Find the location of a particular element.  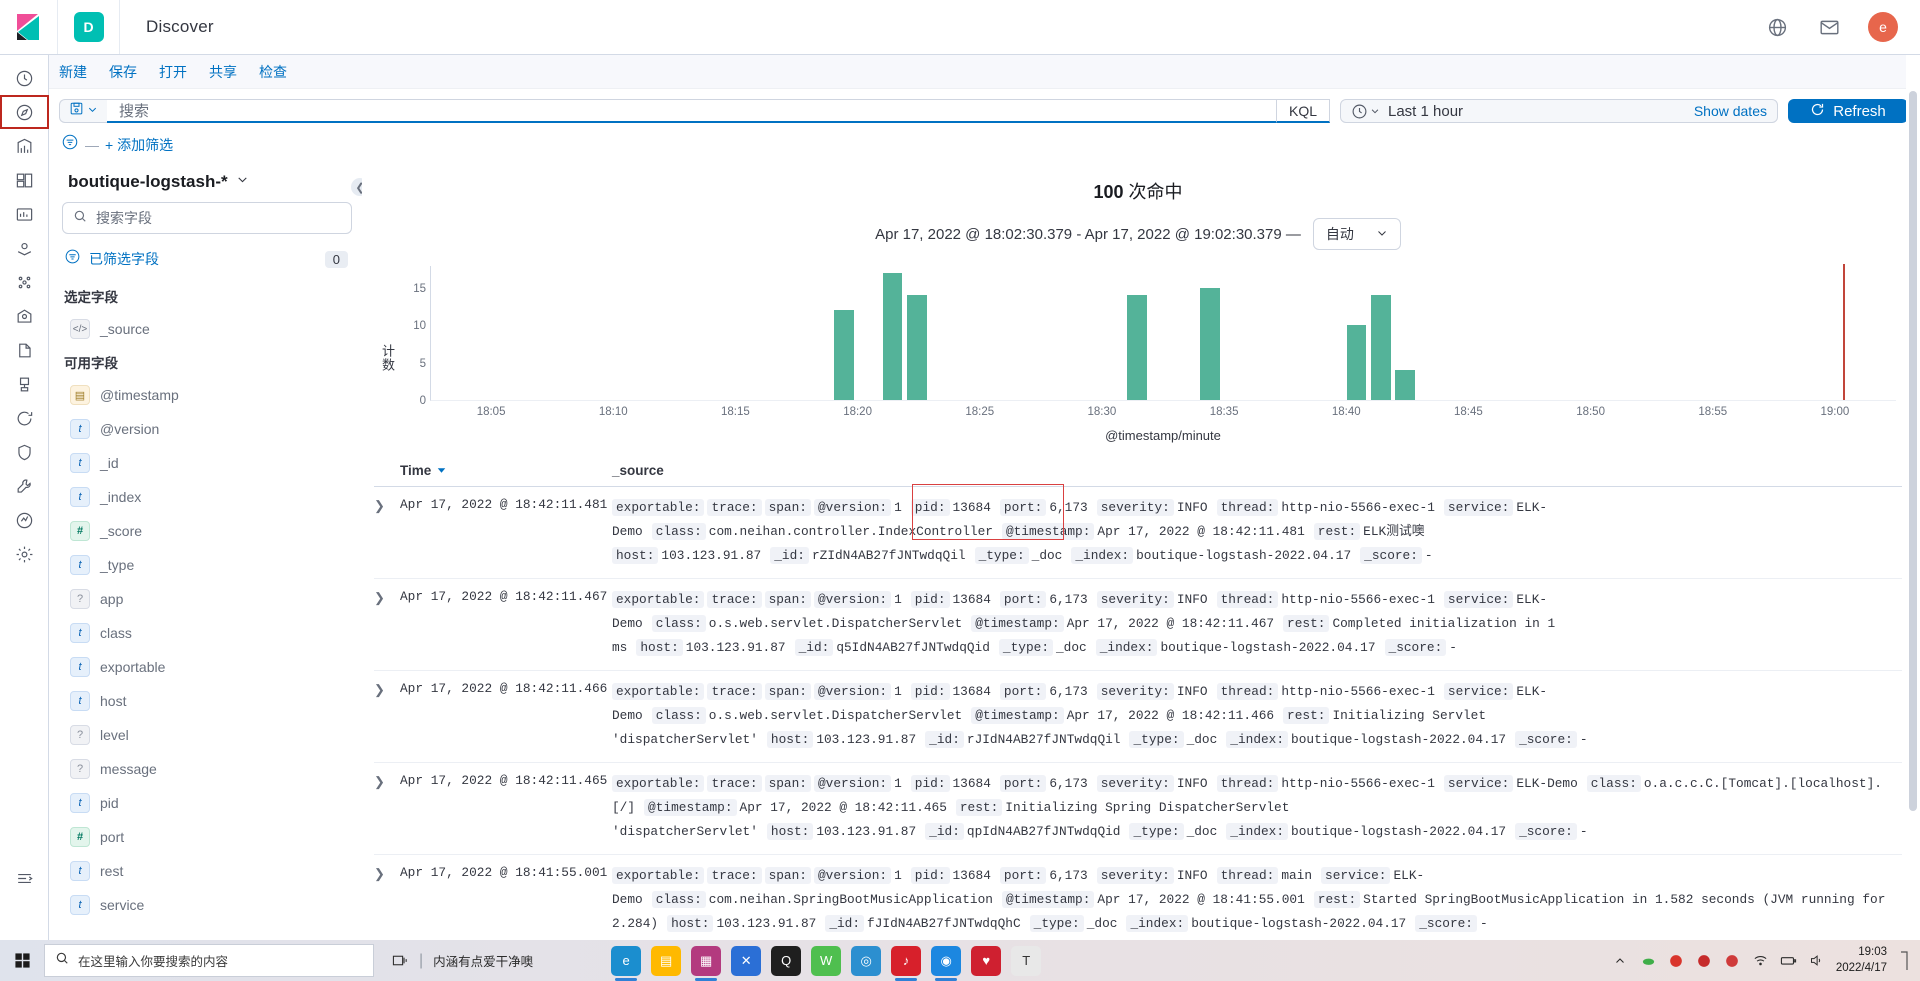

topnav-share: 共享 is located at coordinates (223, 72).